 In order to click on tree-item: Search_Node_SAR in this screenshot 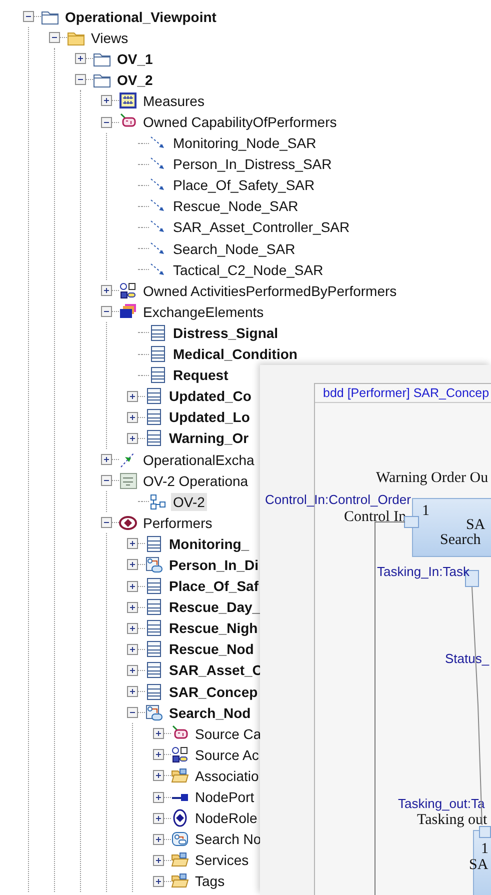, I will do `click(234, 249)`.